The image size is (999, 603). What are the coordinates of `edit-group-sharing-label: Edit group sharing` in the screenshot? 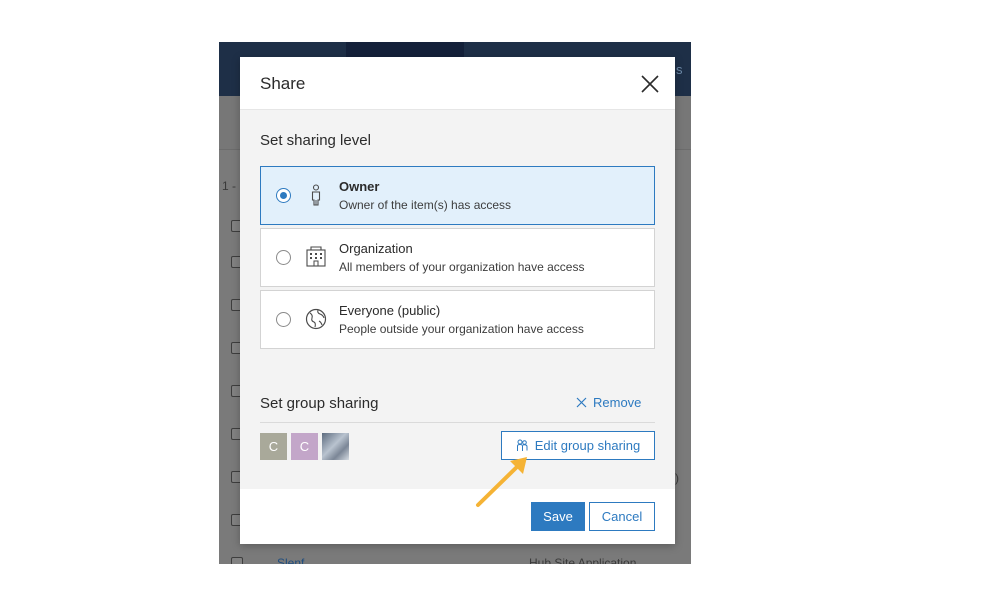 It's located at (587, 445).